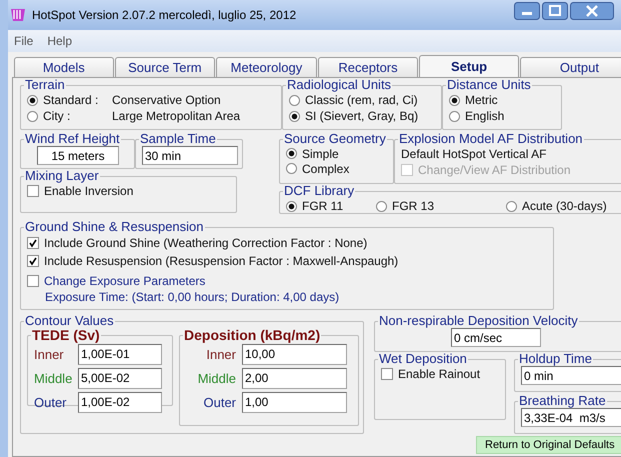  I want to click on radio-label: FGR 11, so click(323, 206).